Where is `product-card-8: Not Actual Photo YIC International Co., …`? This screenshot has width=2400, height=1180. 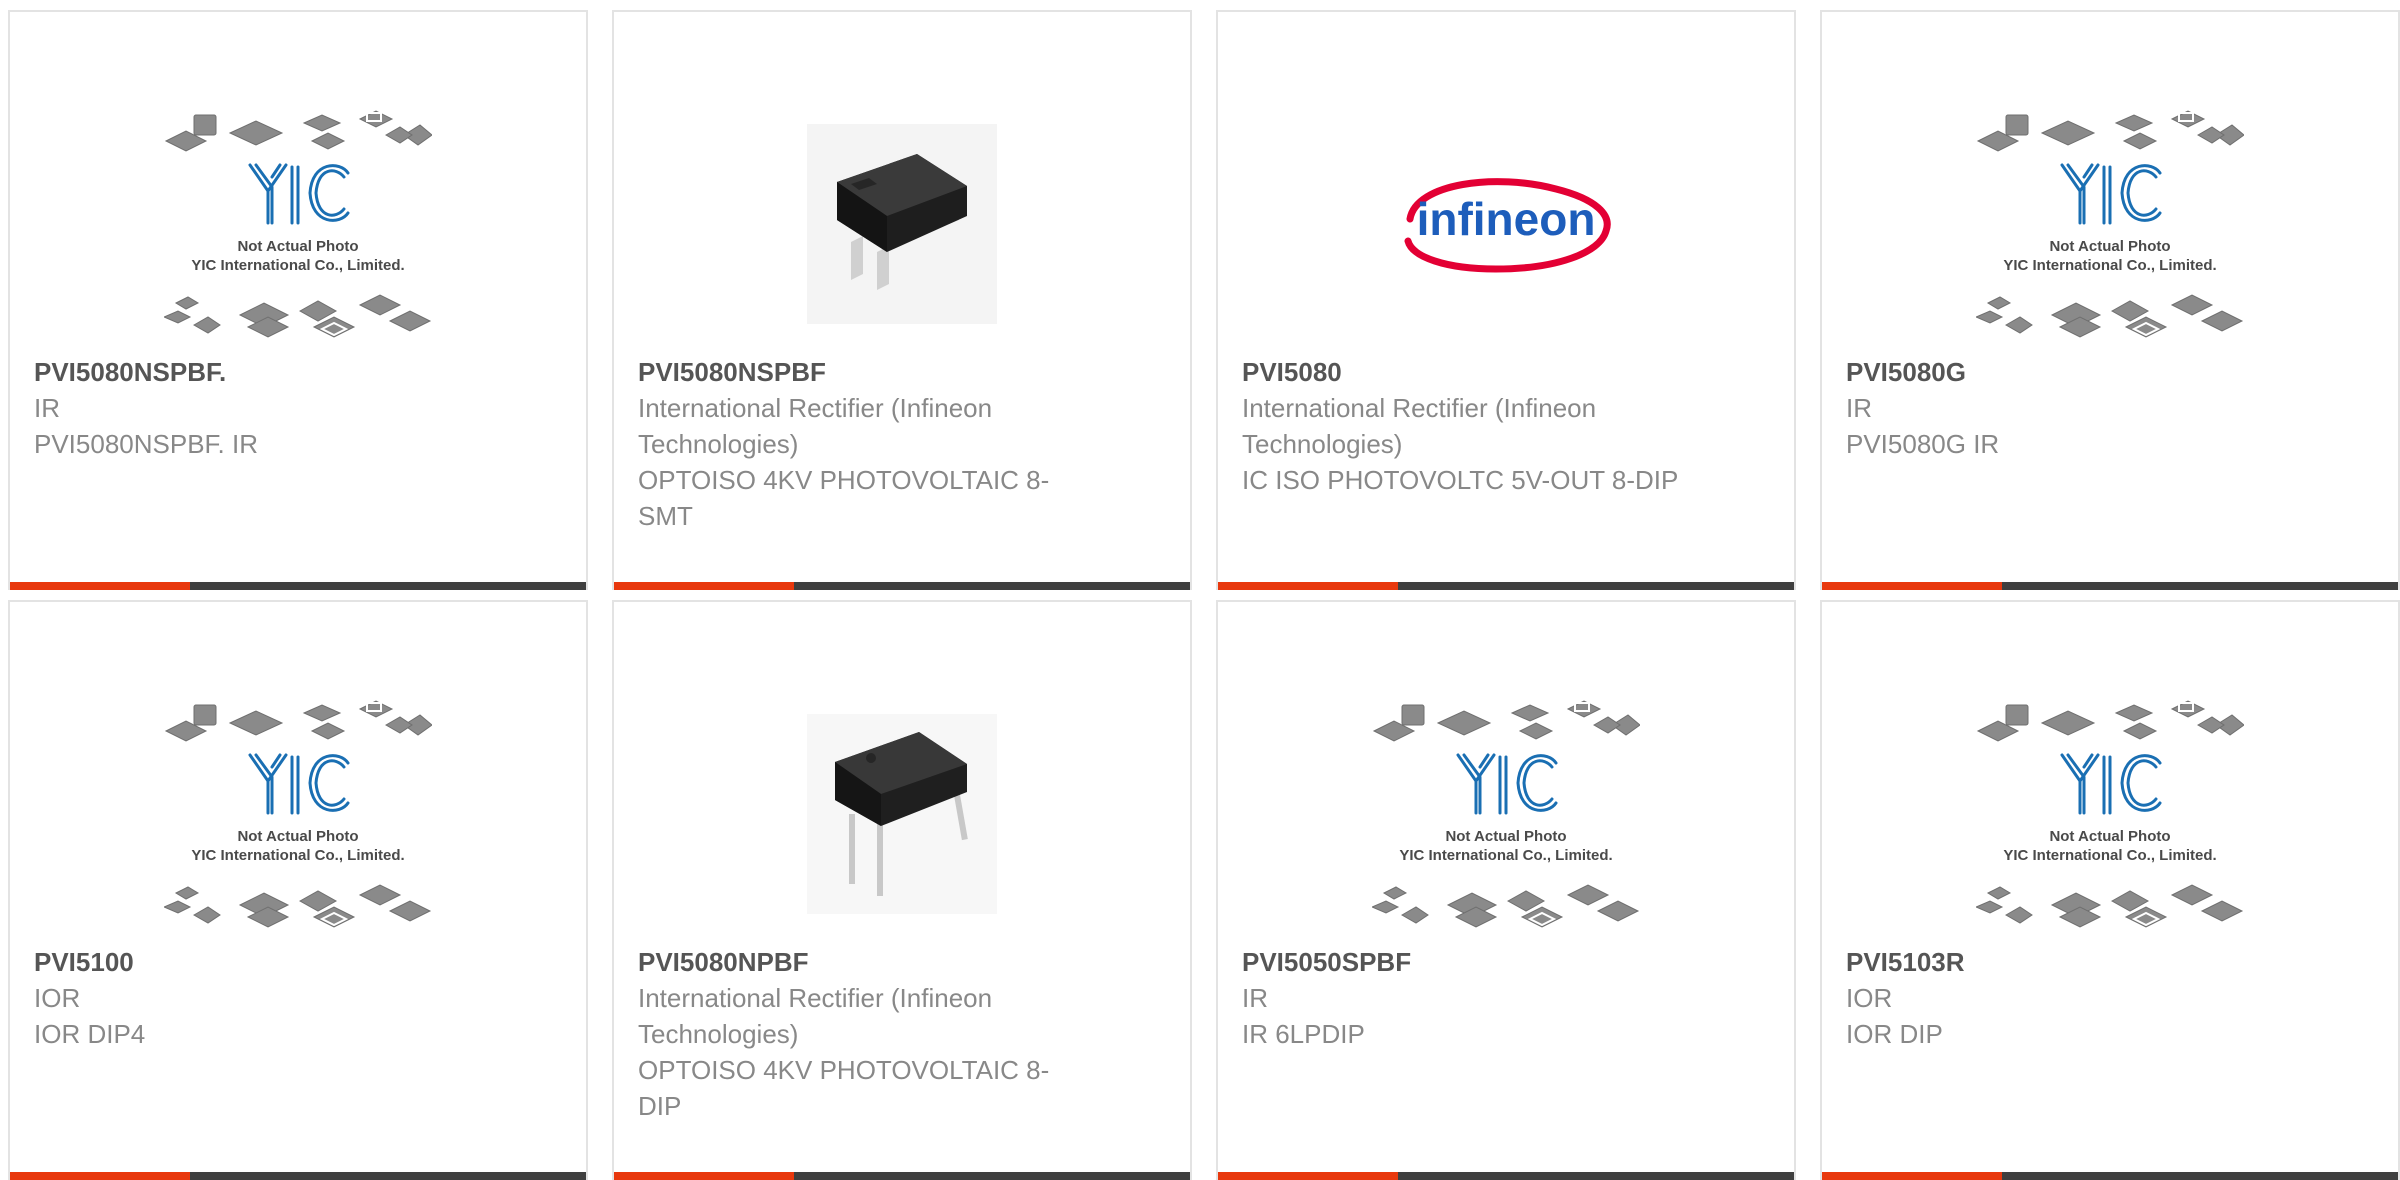 product-card-8: Not Actual Photo YIC International Co., … is located at coordinates (2110, 890).